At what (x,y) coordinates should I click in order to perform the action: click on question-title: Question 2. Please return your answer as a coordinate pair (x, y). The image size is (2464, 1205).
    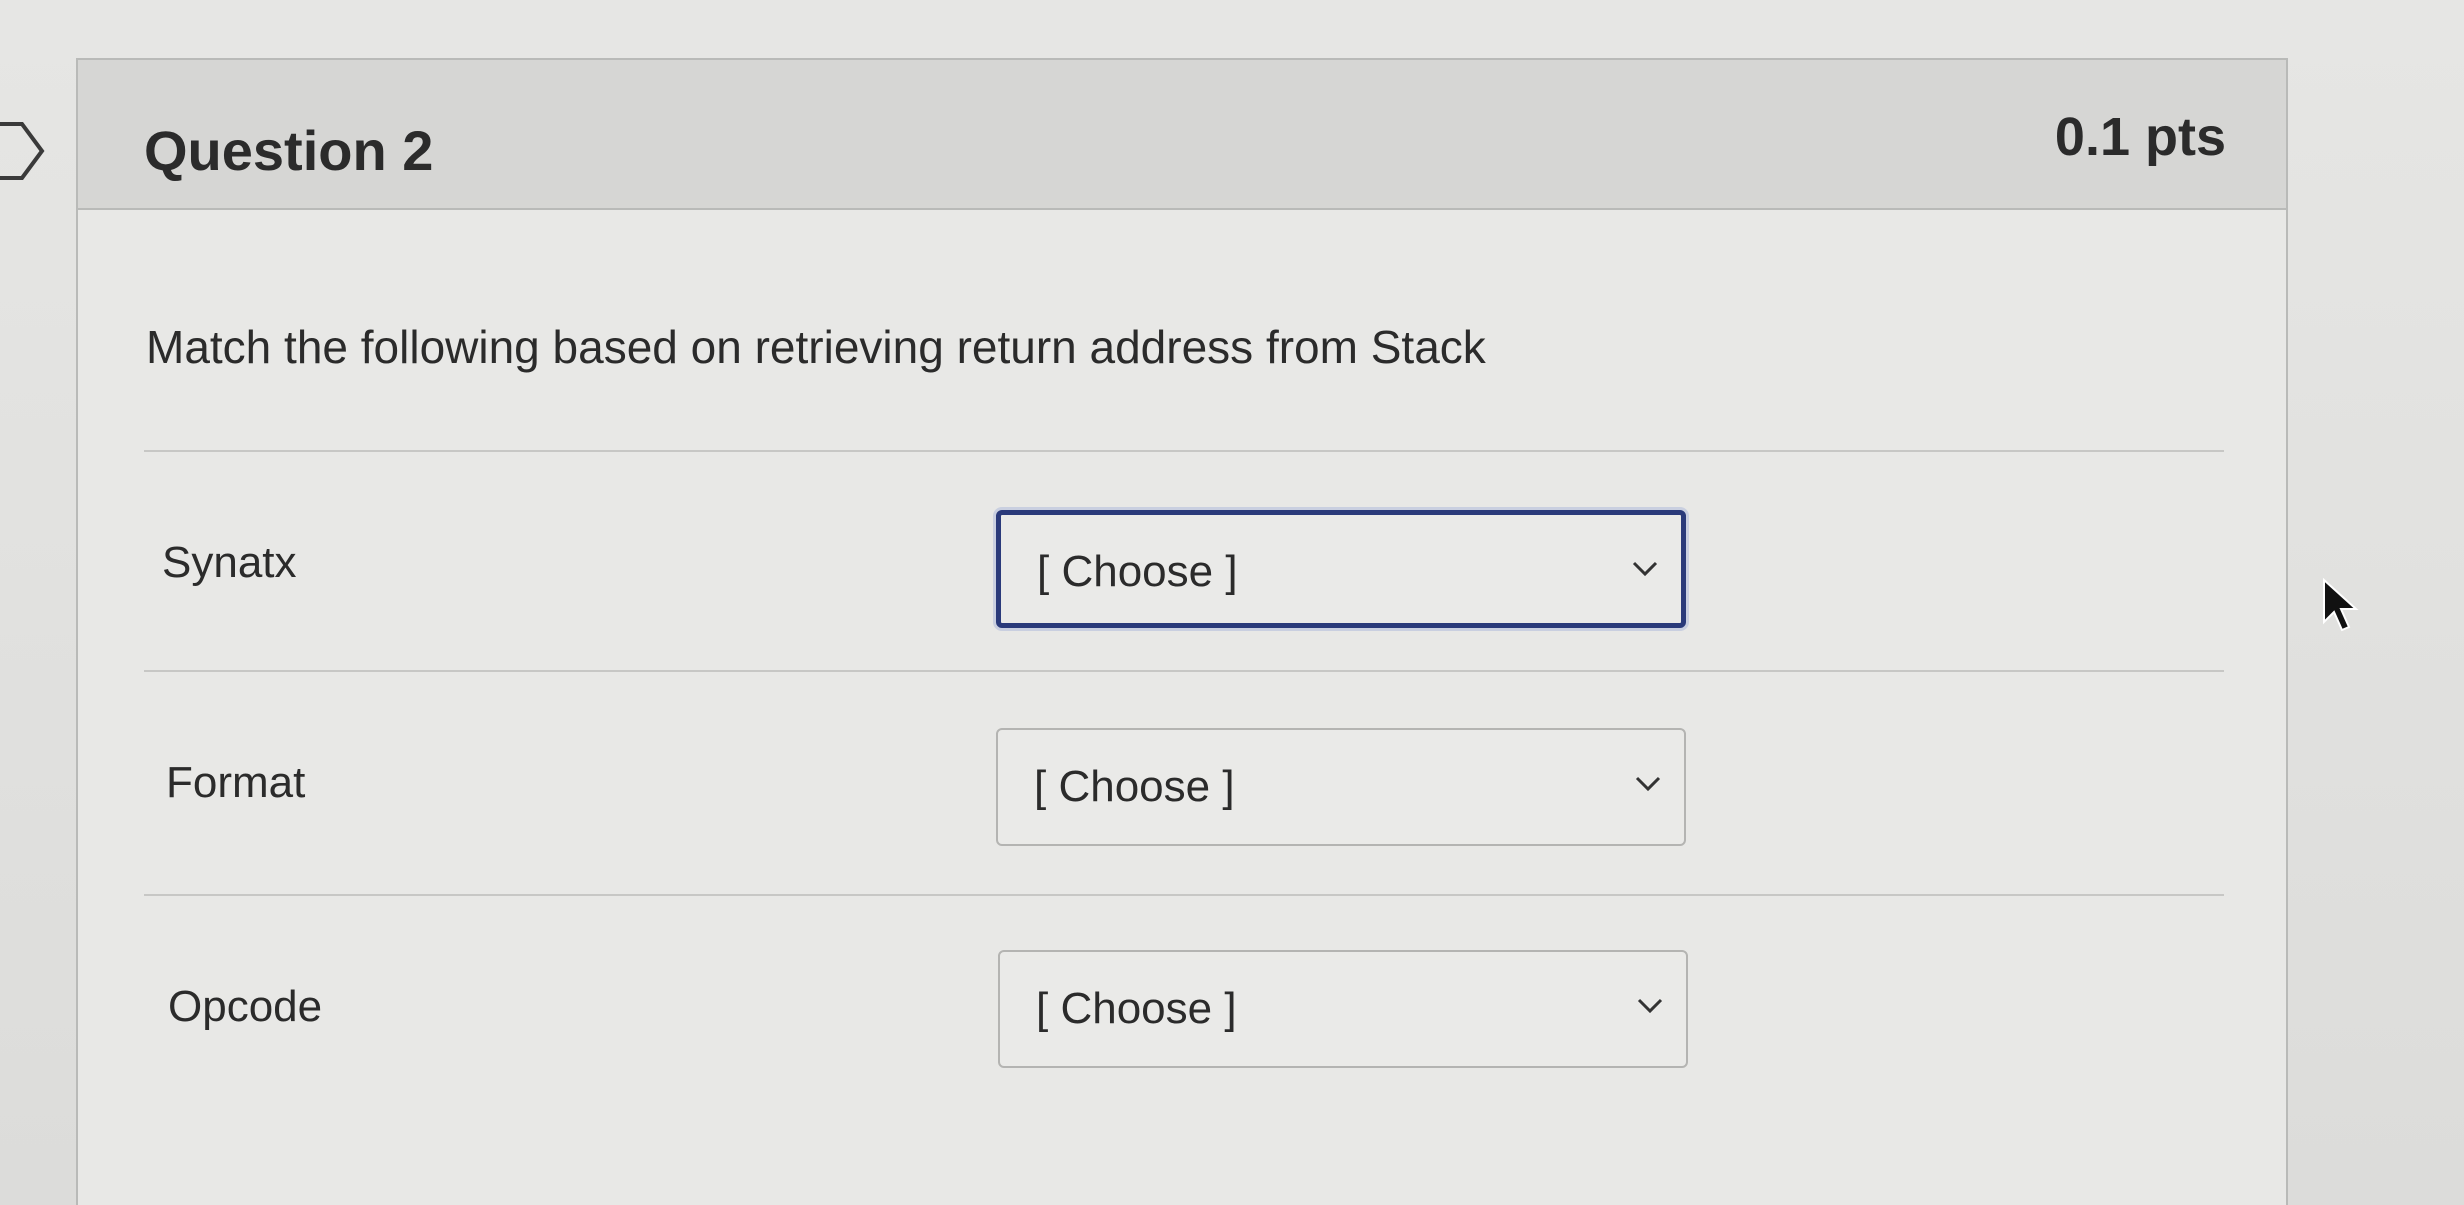
    Looking at the image, I should click on (289, 150).